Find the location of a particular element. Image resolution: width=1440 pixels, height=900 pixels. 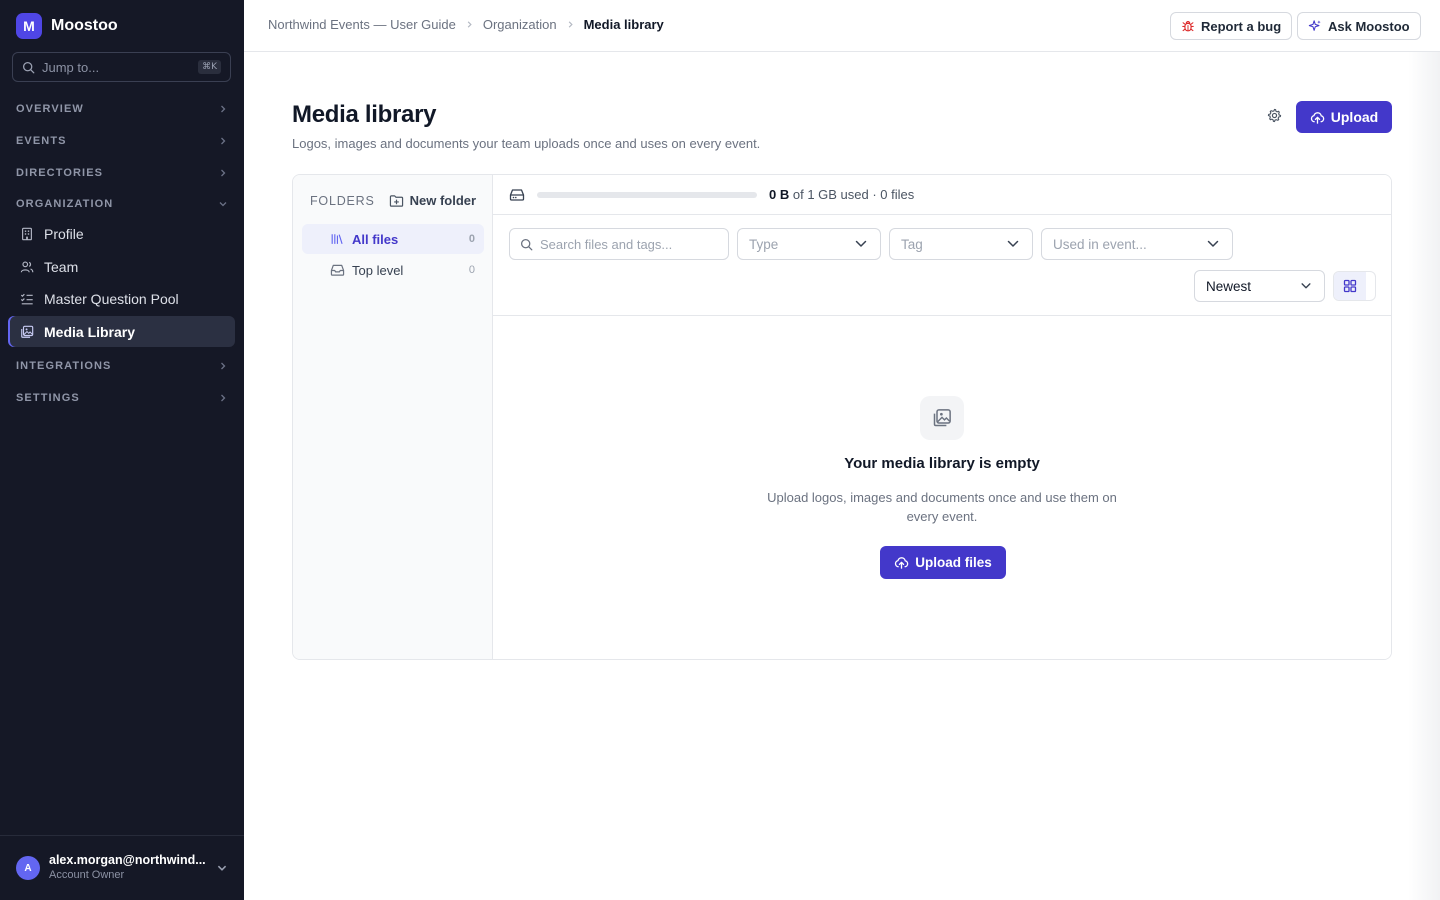

folders-label: FOLDERS is located at coordinates (342, 200).